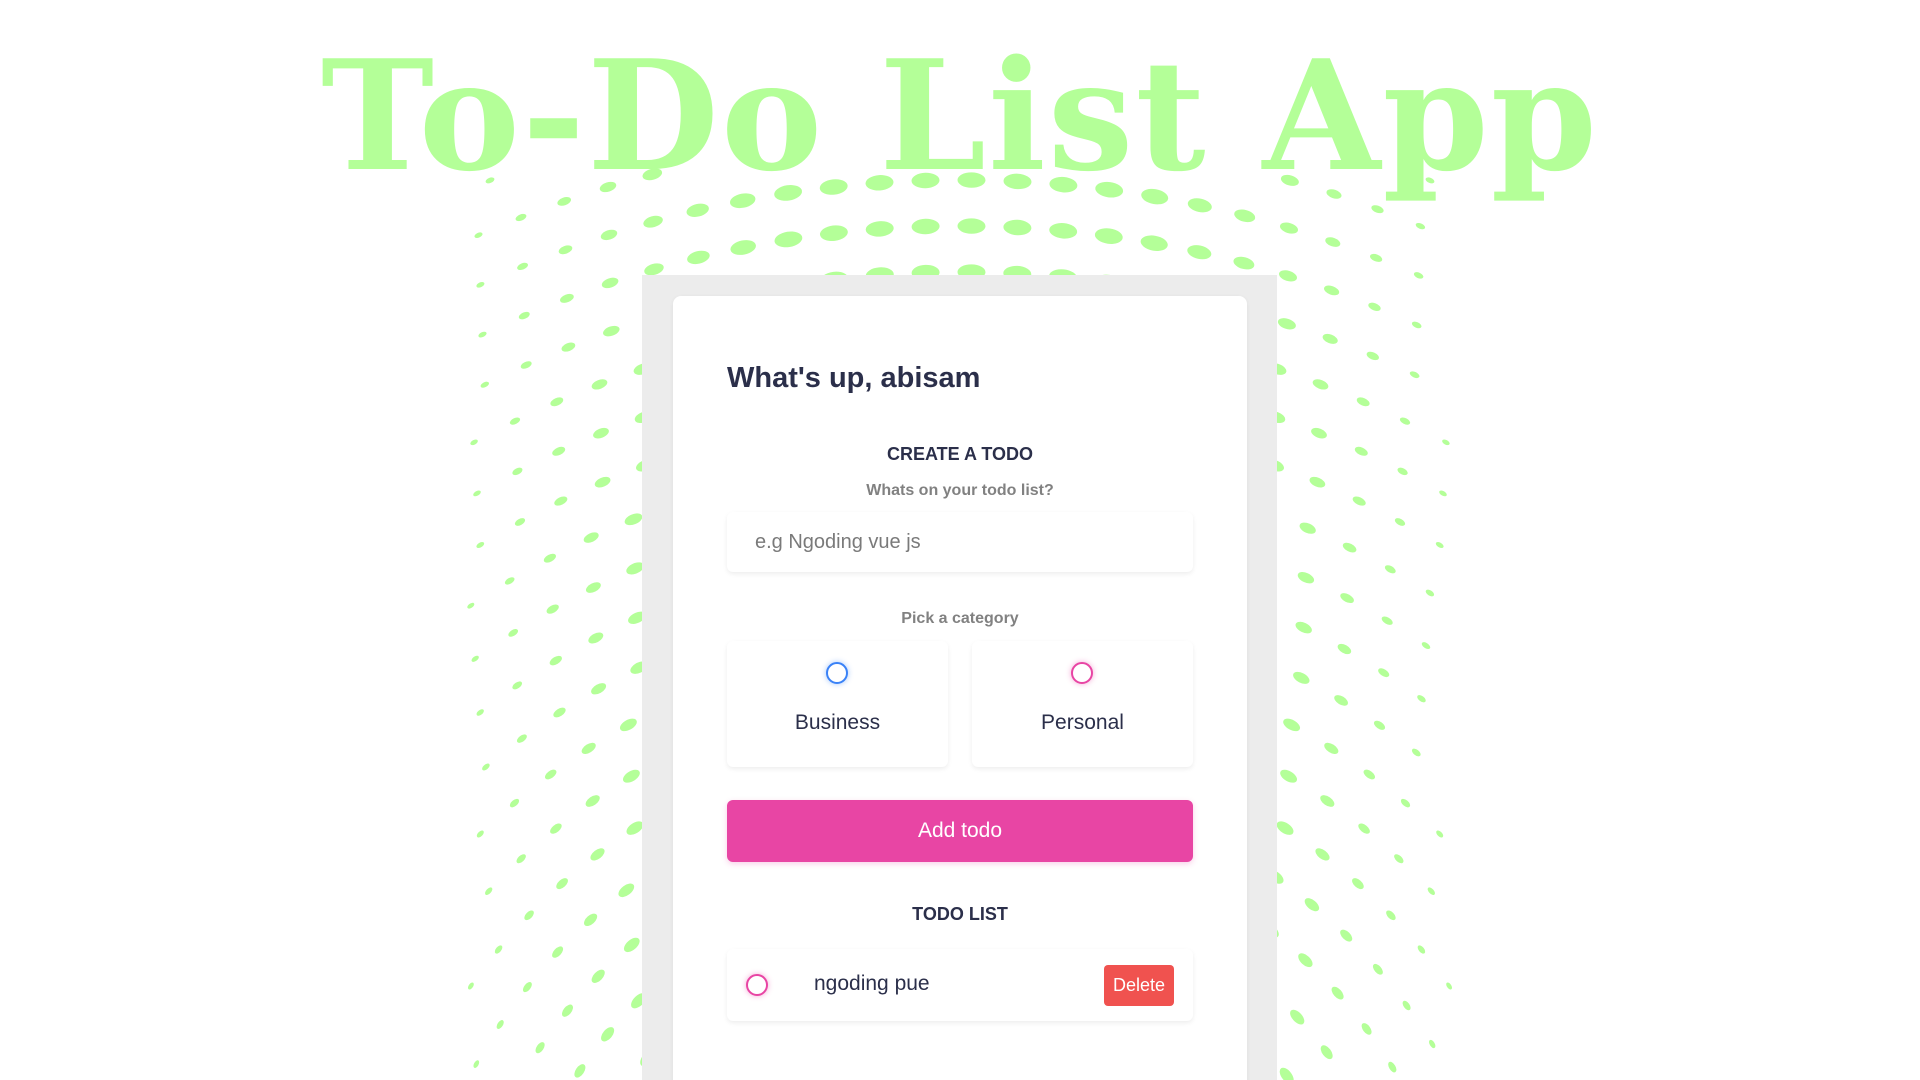 The width and height of the screenshot is (1920, 1080). What do you see at coordinates (837, 722) in the screenshot?
I see `category-business-label: Business` at bounding box center [837, 722].